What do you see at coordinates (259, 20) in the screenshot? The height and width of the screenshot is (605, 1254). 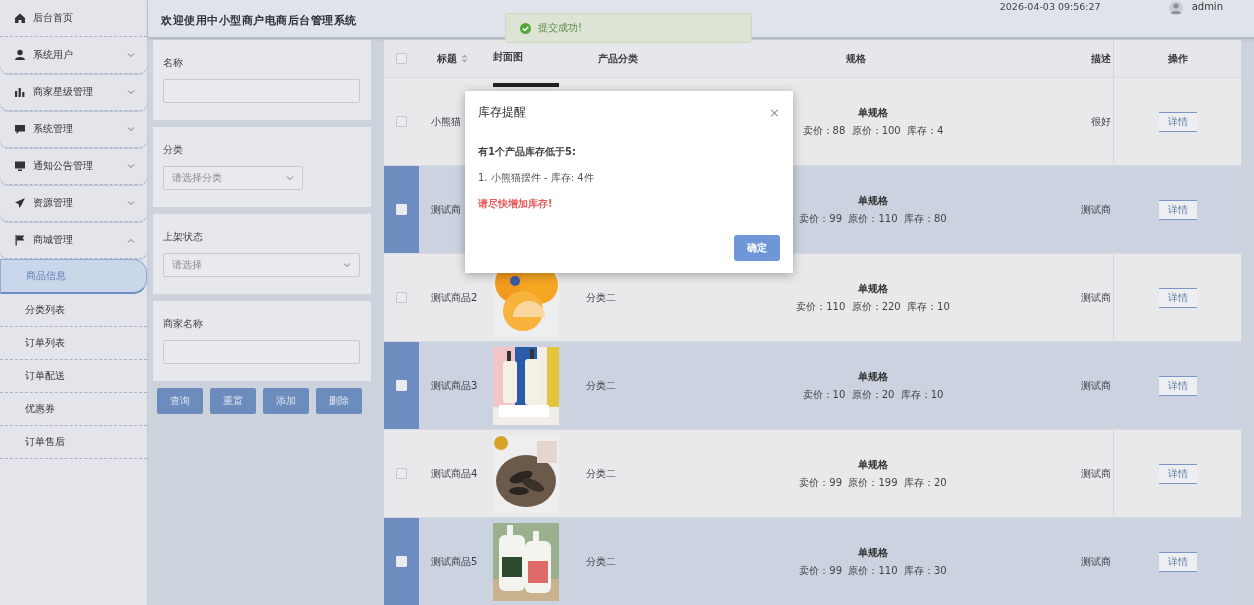 I see `page-title: 欢迎使用中小型商户电商后台管理系统` at bounding box center [259, 20].